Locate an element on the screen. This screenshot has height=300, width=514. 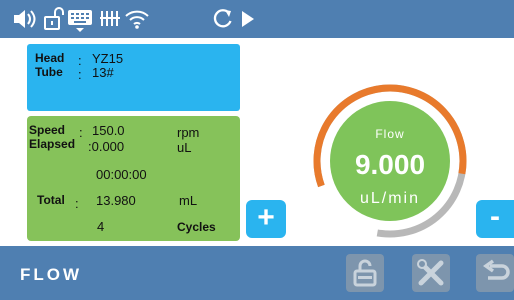
elapsed-unit: uL is located at coordinates (184, 147).